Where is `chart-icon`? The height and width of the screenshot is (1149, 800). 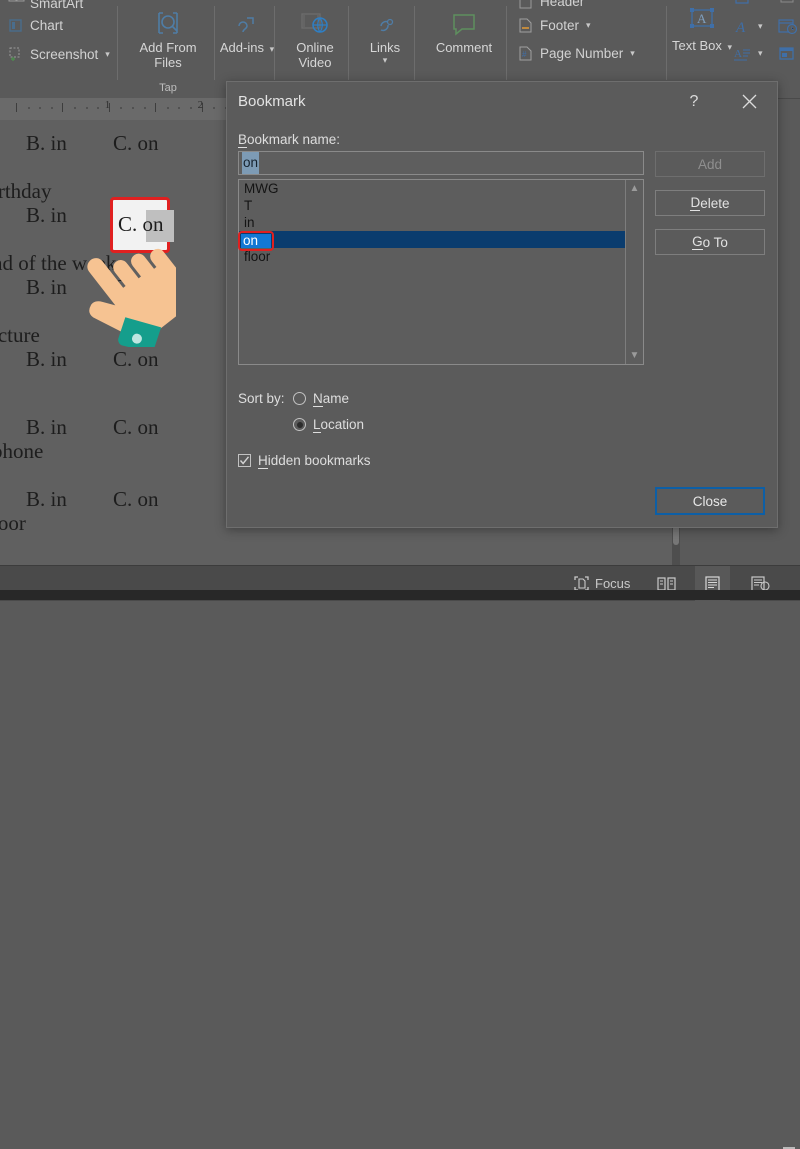 chart-icon is located at coordinates (16, 25).